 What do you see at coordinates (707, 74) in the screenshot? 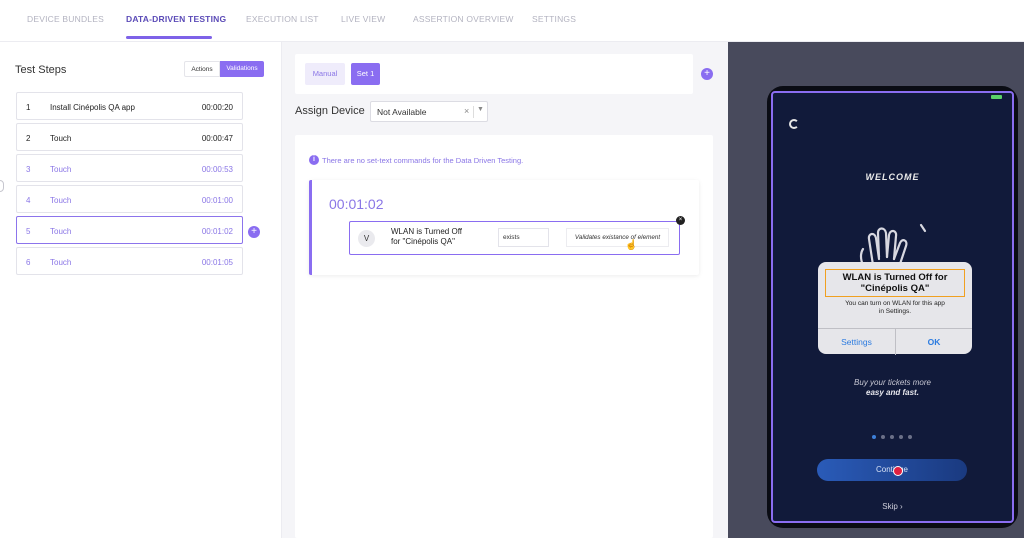
I see `add-set-plus-icon: +` at bounding box center [707, 74].